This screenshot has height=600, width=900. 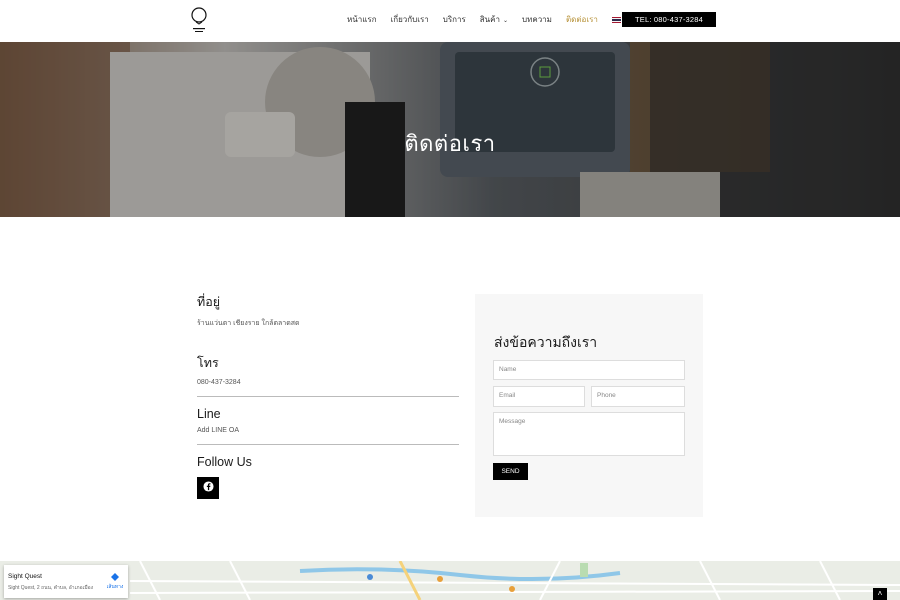 I want to click on nav-item: เกี่ยวกับเรา, so click(x=410, y=19).